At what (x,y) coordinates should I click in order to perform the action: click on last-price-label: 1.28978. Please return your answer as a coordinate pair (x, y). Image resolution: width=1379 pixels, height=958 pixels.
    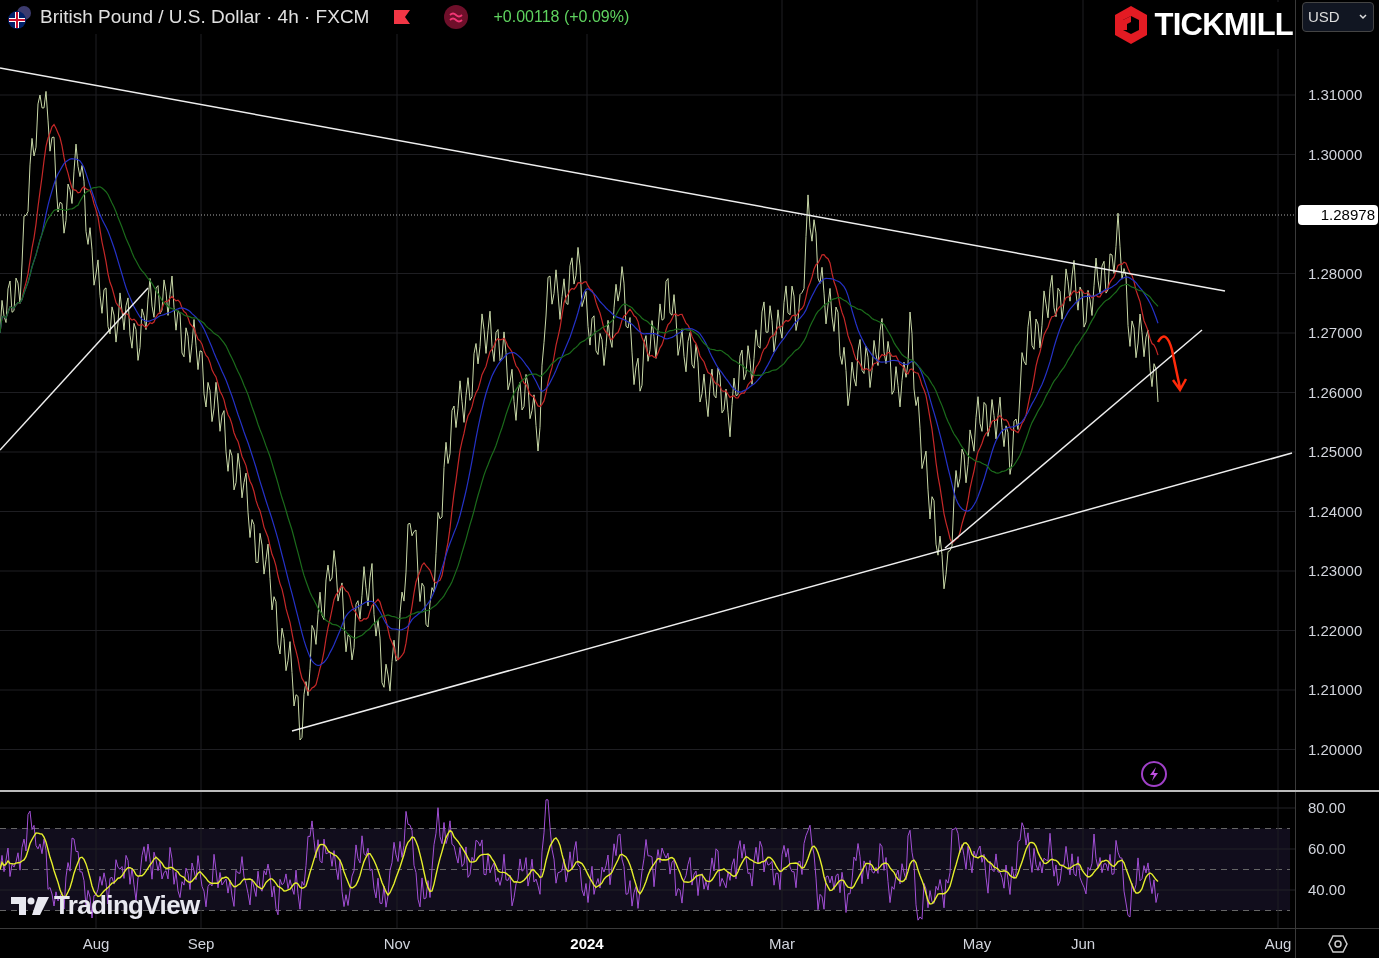
    Looking at the image, I should click on (1338, 215).